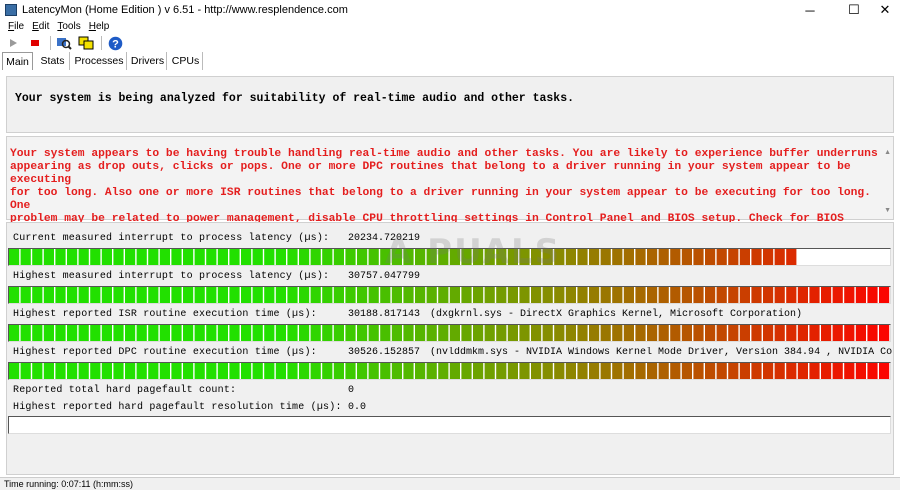 The height and width of the screenshot is (490, 900). What do you see at coordinates (148, 61) in the screenshot?
I see `tab-drivers: Drivers` at bounding box center [148, 61].